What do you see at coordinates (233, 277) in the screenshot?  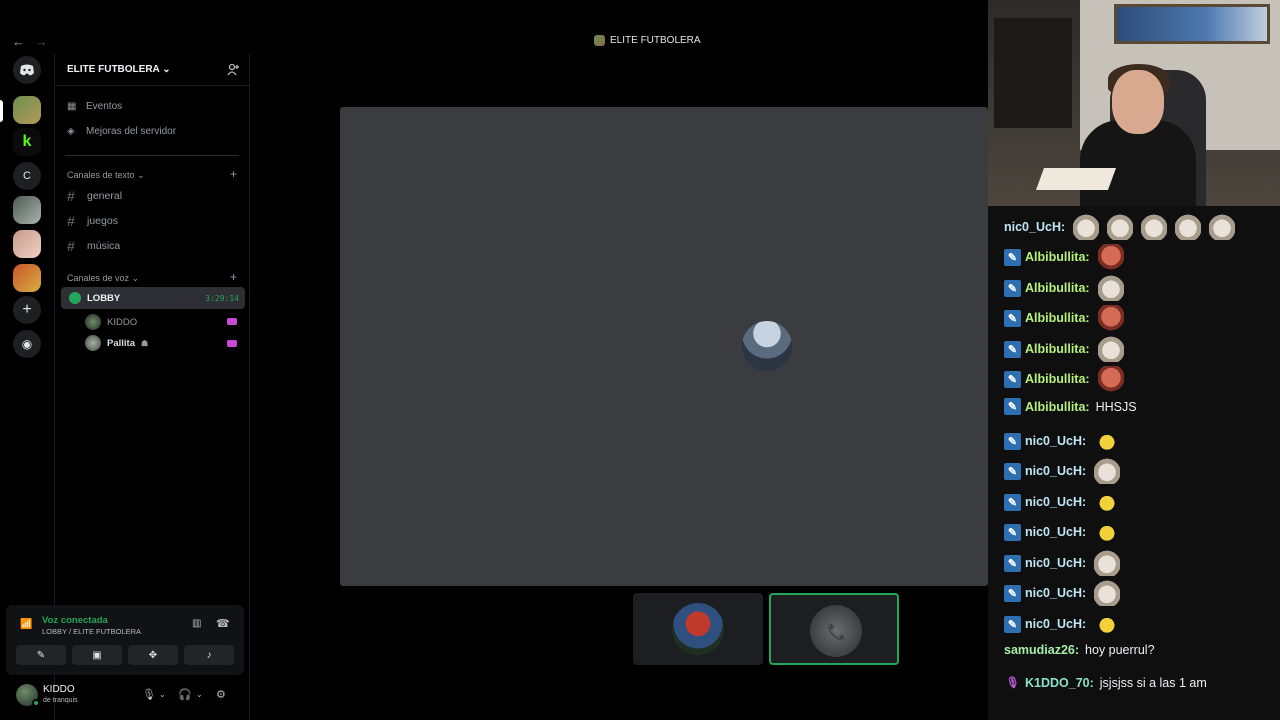 I see `add-voice-channel-icon: +` at bounding box center [233, 277].